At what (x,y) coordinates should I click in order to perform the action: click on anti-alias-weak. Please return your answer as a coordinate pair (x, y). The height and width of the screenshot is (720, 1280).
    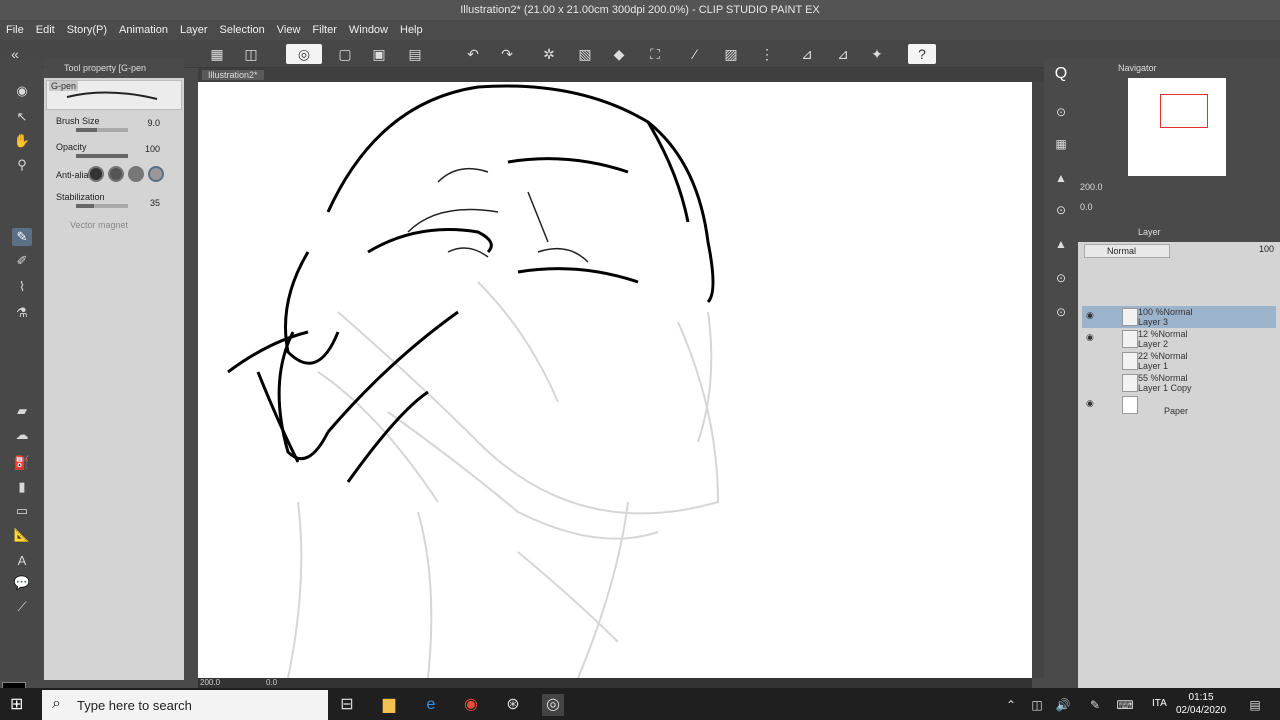
    Looking at the image, I should click on (116, 174).